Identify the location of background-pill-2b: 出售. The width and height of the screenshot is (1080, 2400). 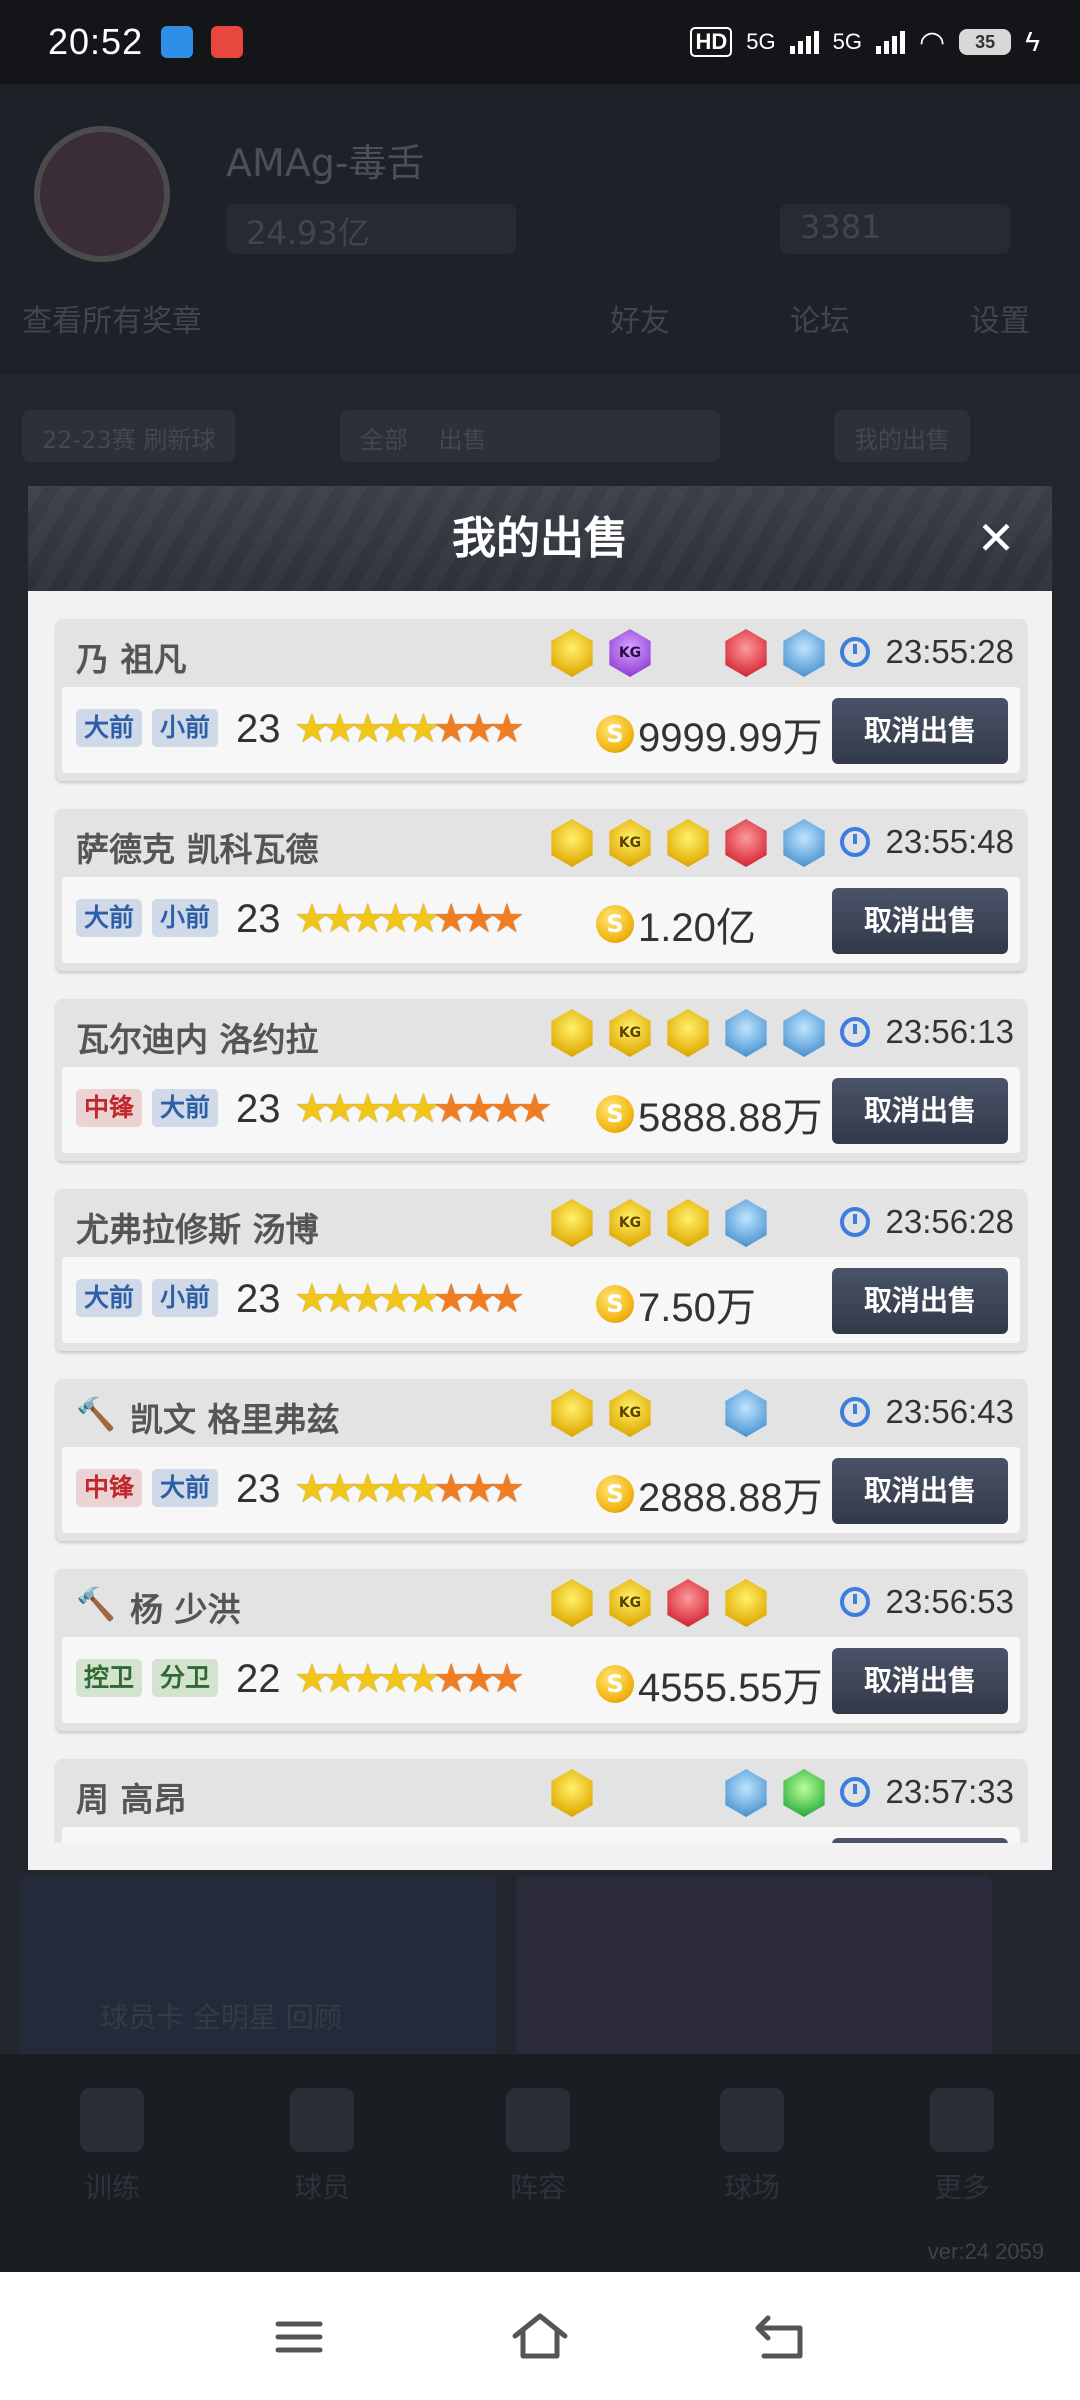
(462, 440).